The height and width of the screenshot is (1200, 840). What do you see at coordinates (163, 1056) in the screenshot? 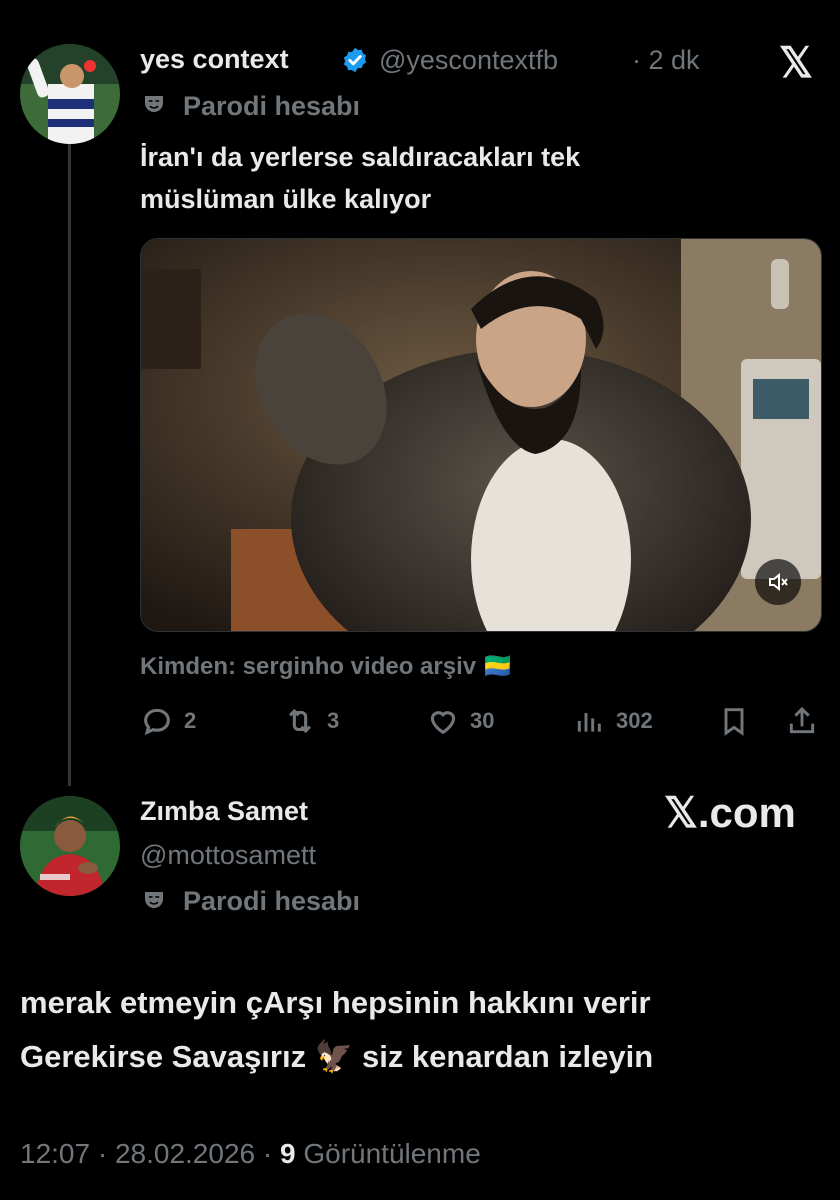
I see `reply-text-line2-a: Gerekirse Savaşırız` at bounding box center [163, 1056].